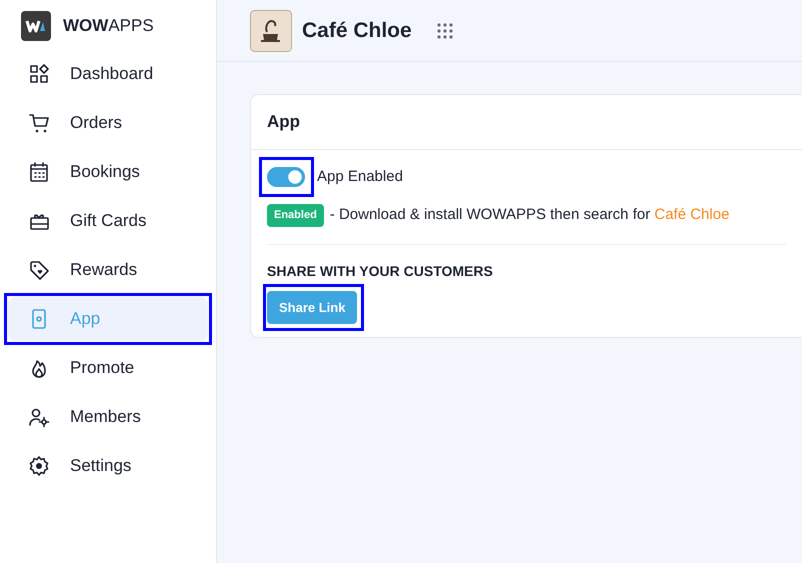 The height and width of the screenshot is (563, 802). I want to click on sidebar-item: Settings, so click(108, 466).